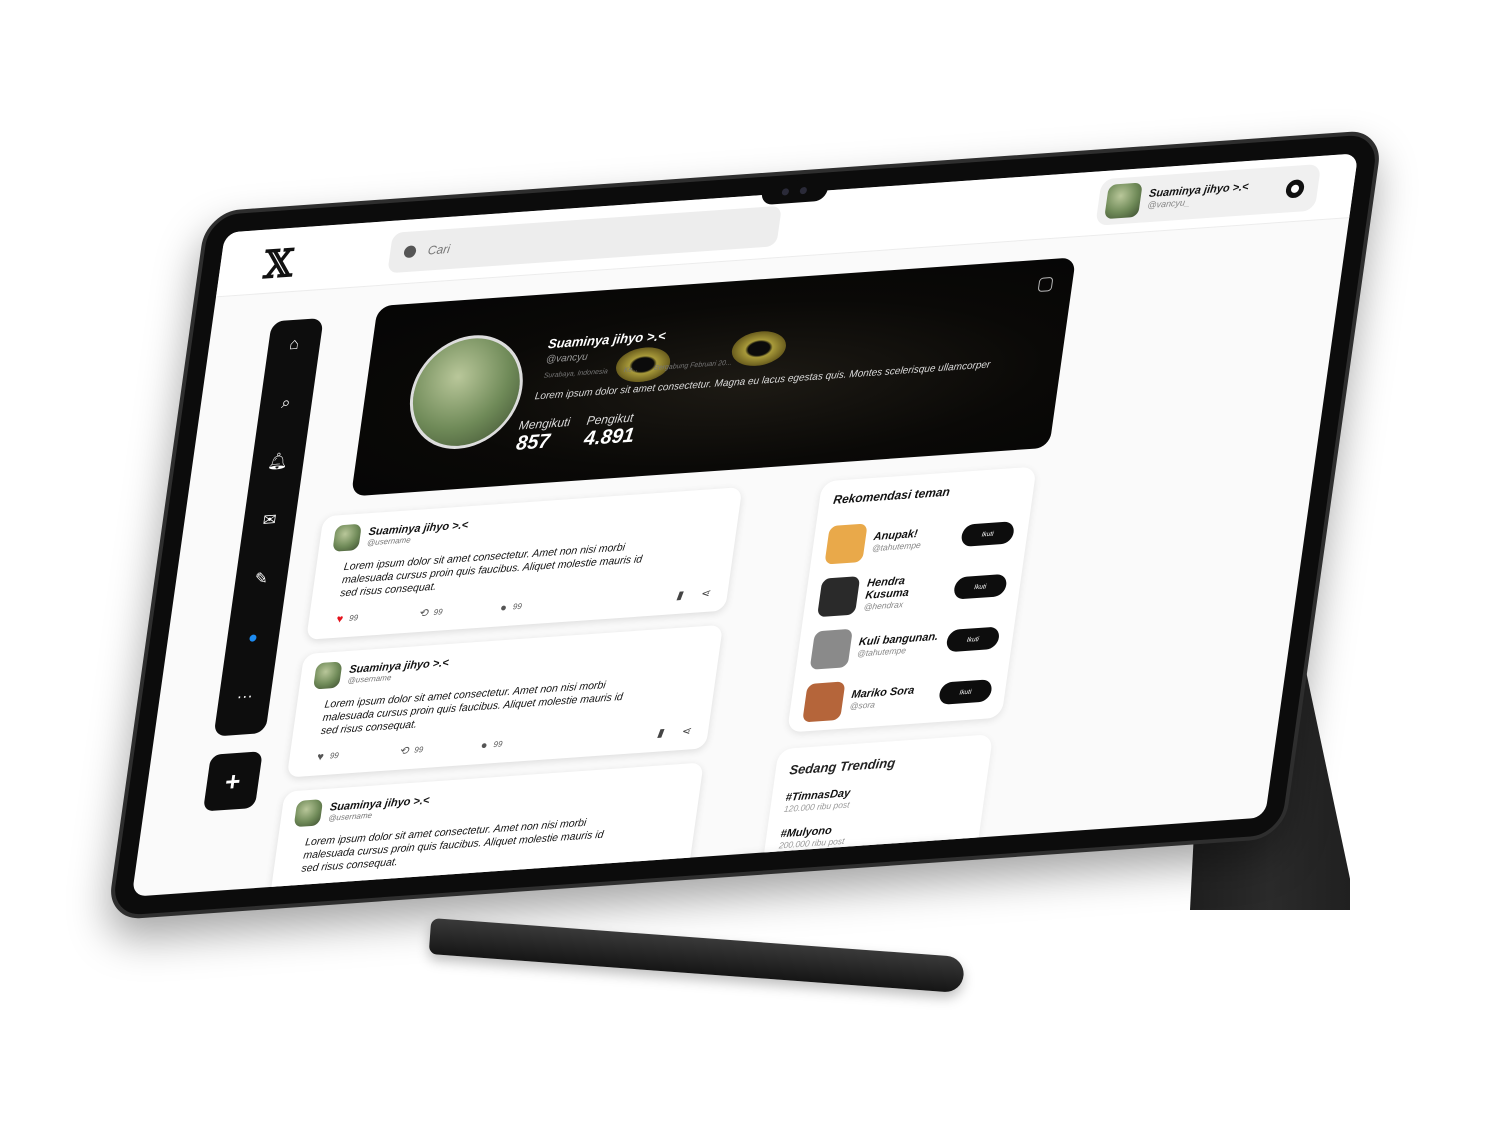 The image size is (1501, 1126). What do you see at coordinates (522, 743) in the screenshot?
I see `comment-button: ●99` at bounding box center [522, 743].